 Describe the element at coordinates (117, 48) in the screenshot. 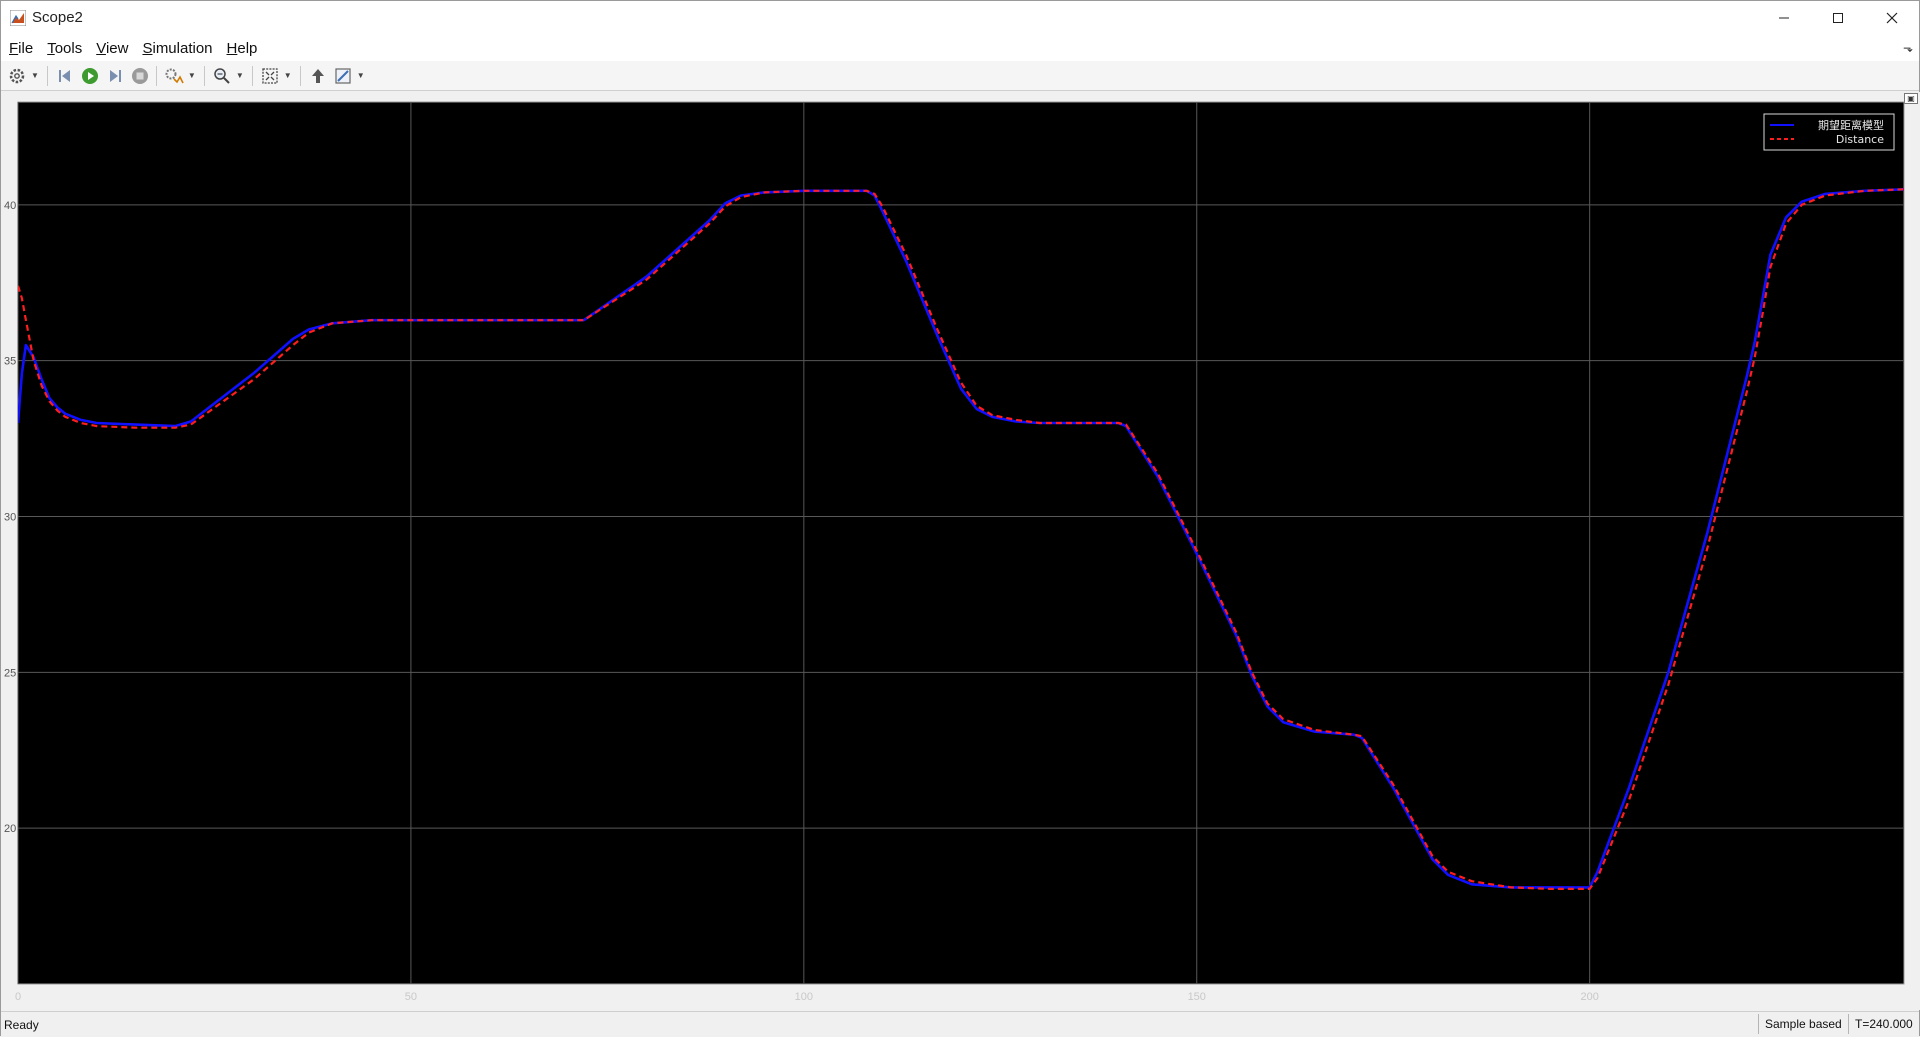

I see `menu-view-label: iew` at that location.